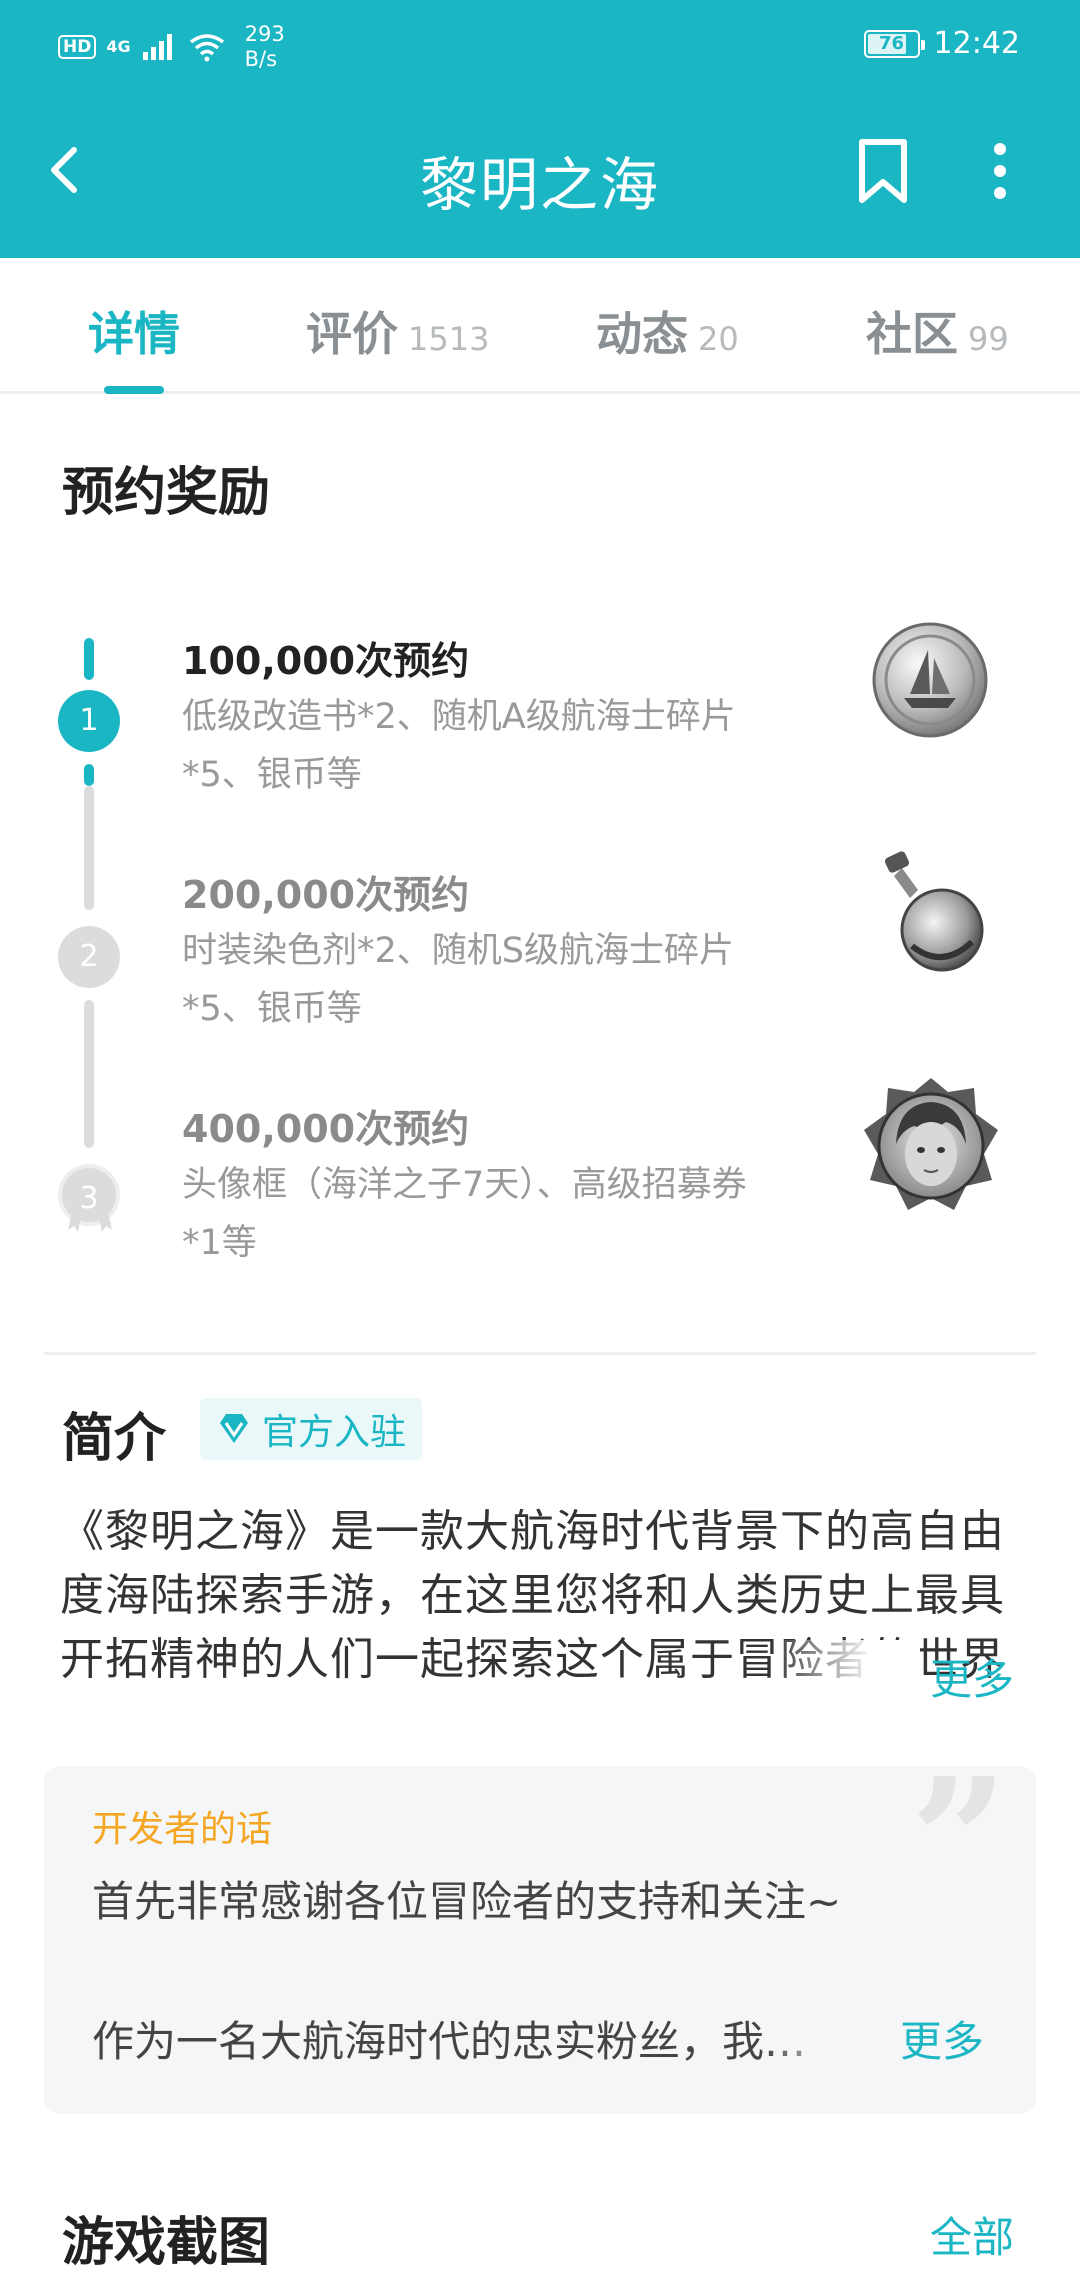  I want to click on network-speed: 293 B/s, so click(264, 46).